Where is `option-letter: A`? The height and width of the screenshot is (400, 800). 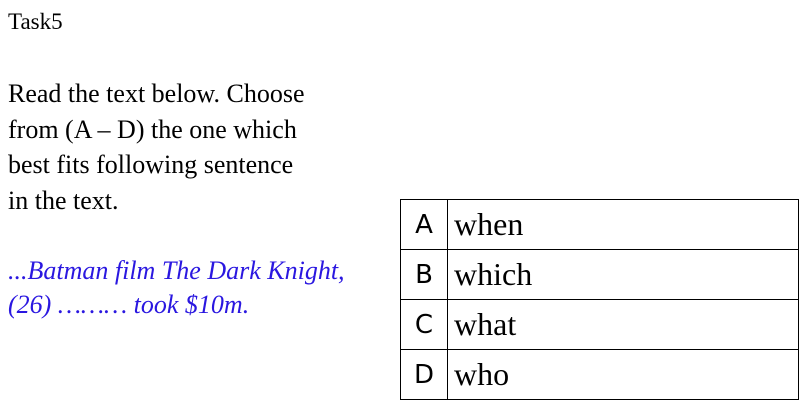 option-letter: A is located at coordinates (424, 224).